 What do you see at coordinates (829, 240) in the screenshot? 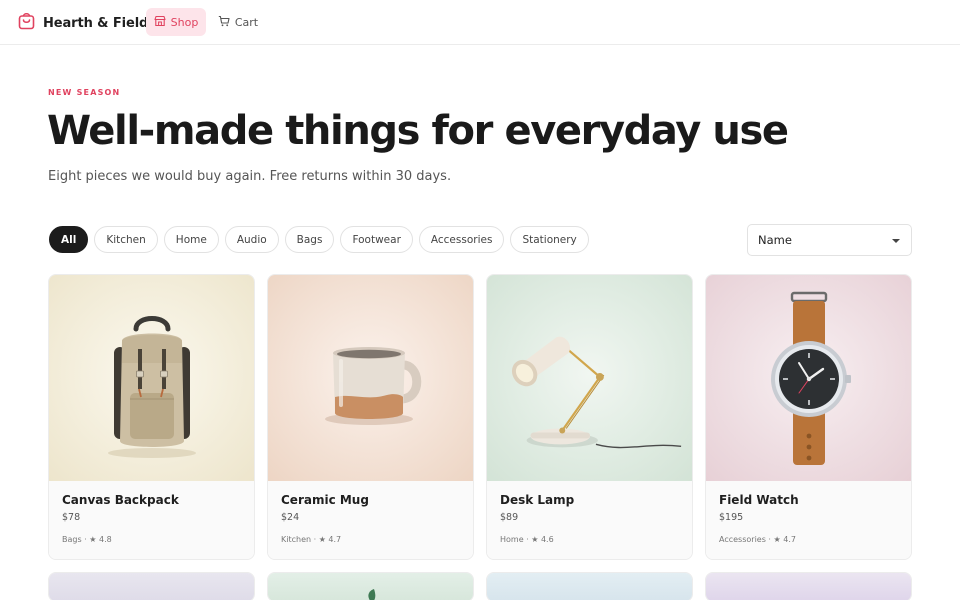
I see `sort-select: Name` at bounding box center [829, 240].